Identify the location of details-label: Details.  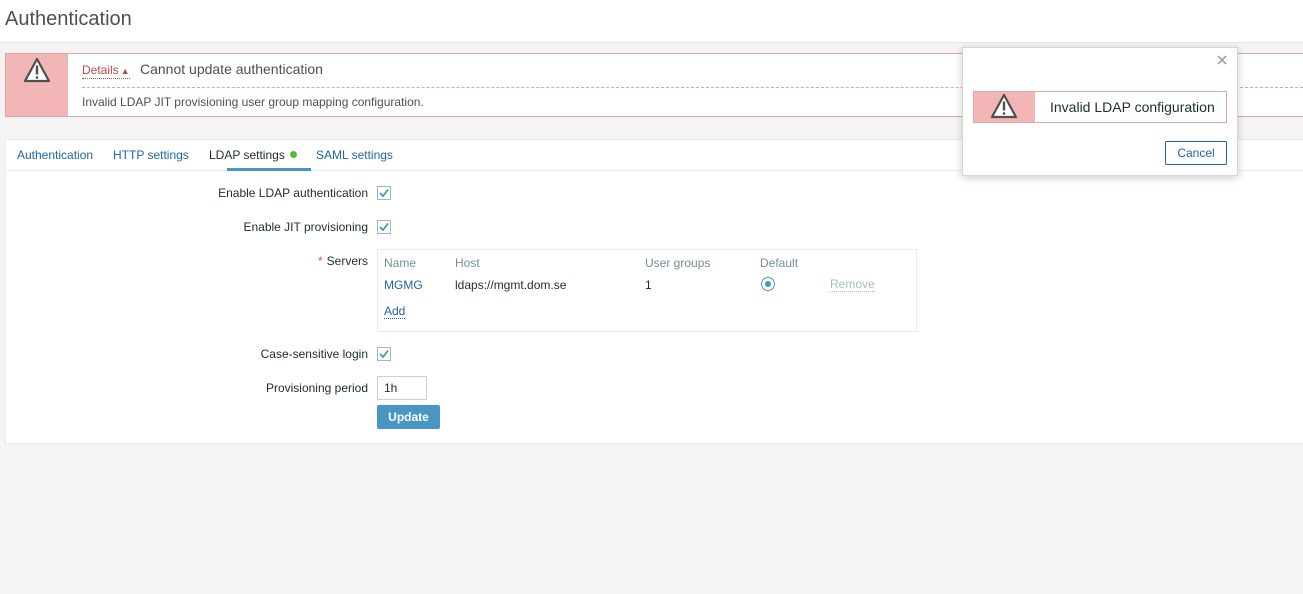
(100, 70).